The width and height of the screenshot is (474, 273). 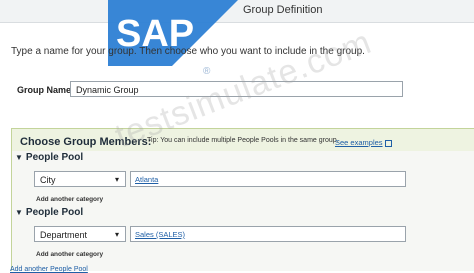 What do you see at coordinates (268, 179) in the screenshot?
I see `category-value-field-1: Atlanta` at bounding box center [268, 179].